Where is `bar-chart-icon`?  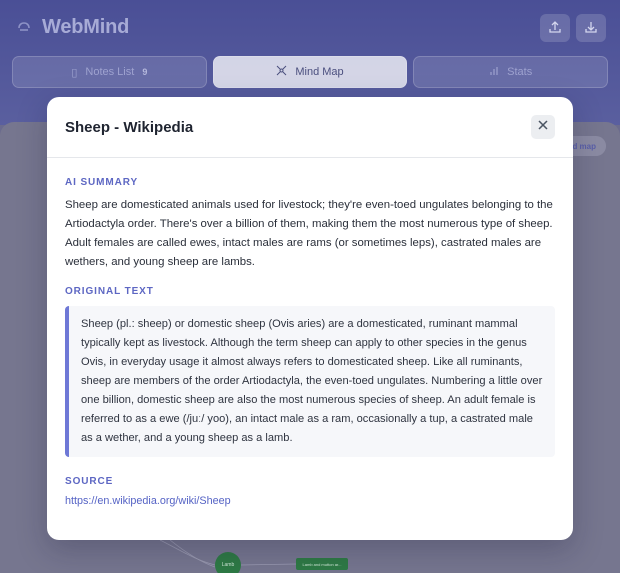
bar-chart-icon is located at coordinates (494, 72).